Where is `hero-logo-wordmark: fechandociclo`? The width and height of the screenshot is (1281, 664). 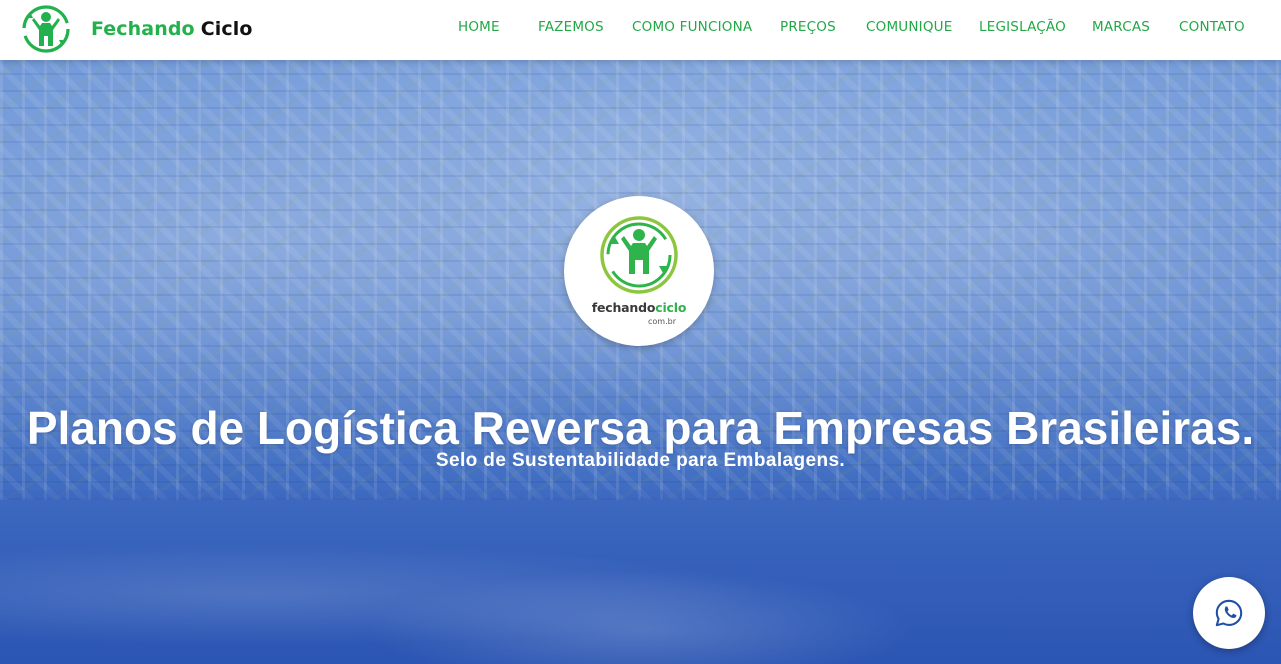 hero-logo-wordmark: fechandociclo is located at coordinates (639, 307).